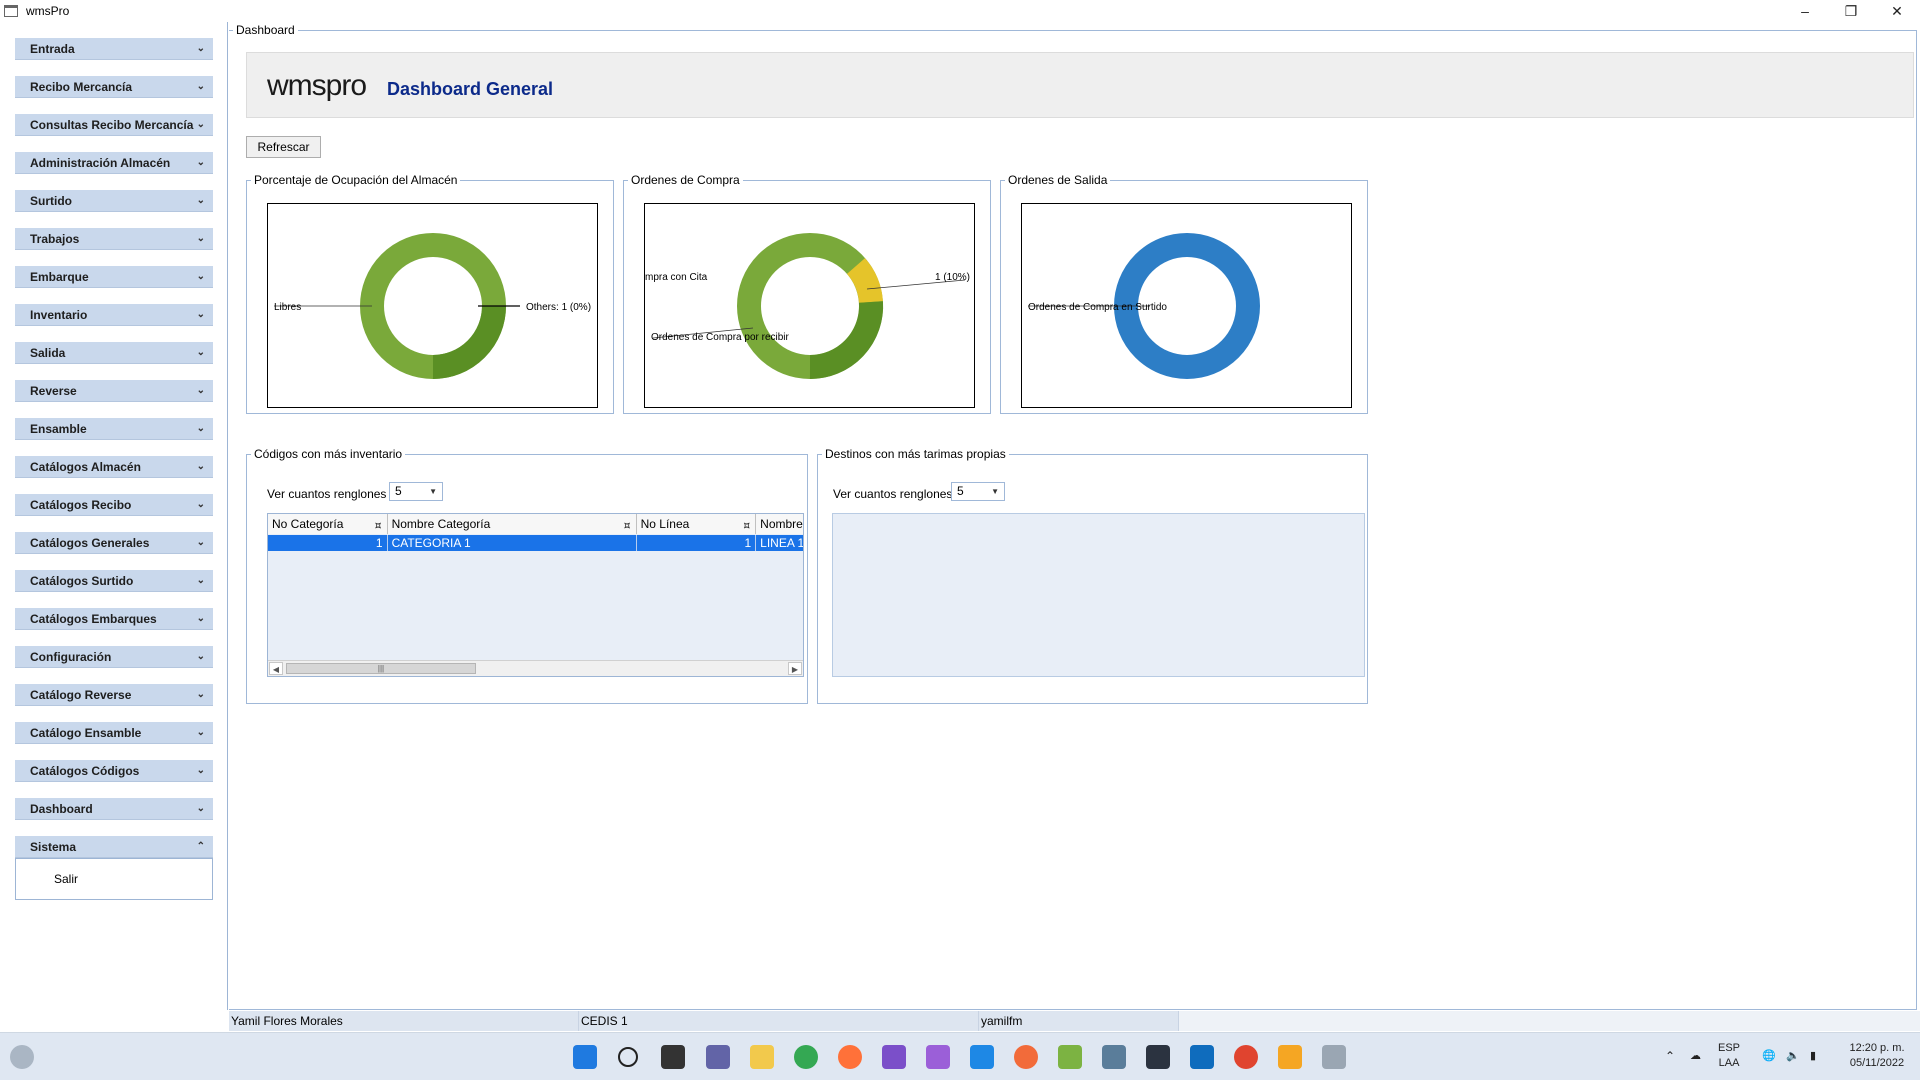 This screenshot has width=1920, height=1080. What do you see at coordinates (404, 1021) in the screenshot?
I see `status-user: Yamil Flores Morales` at bounding box center [404, 1021].